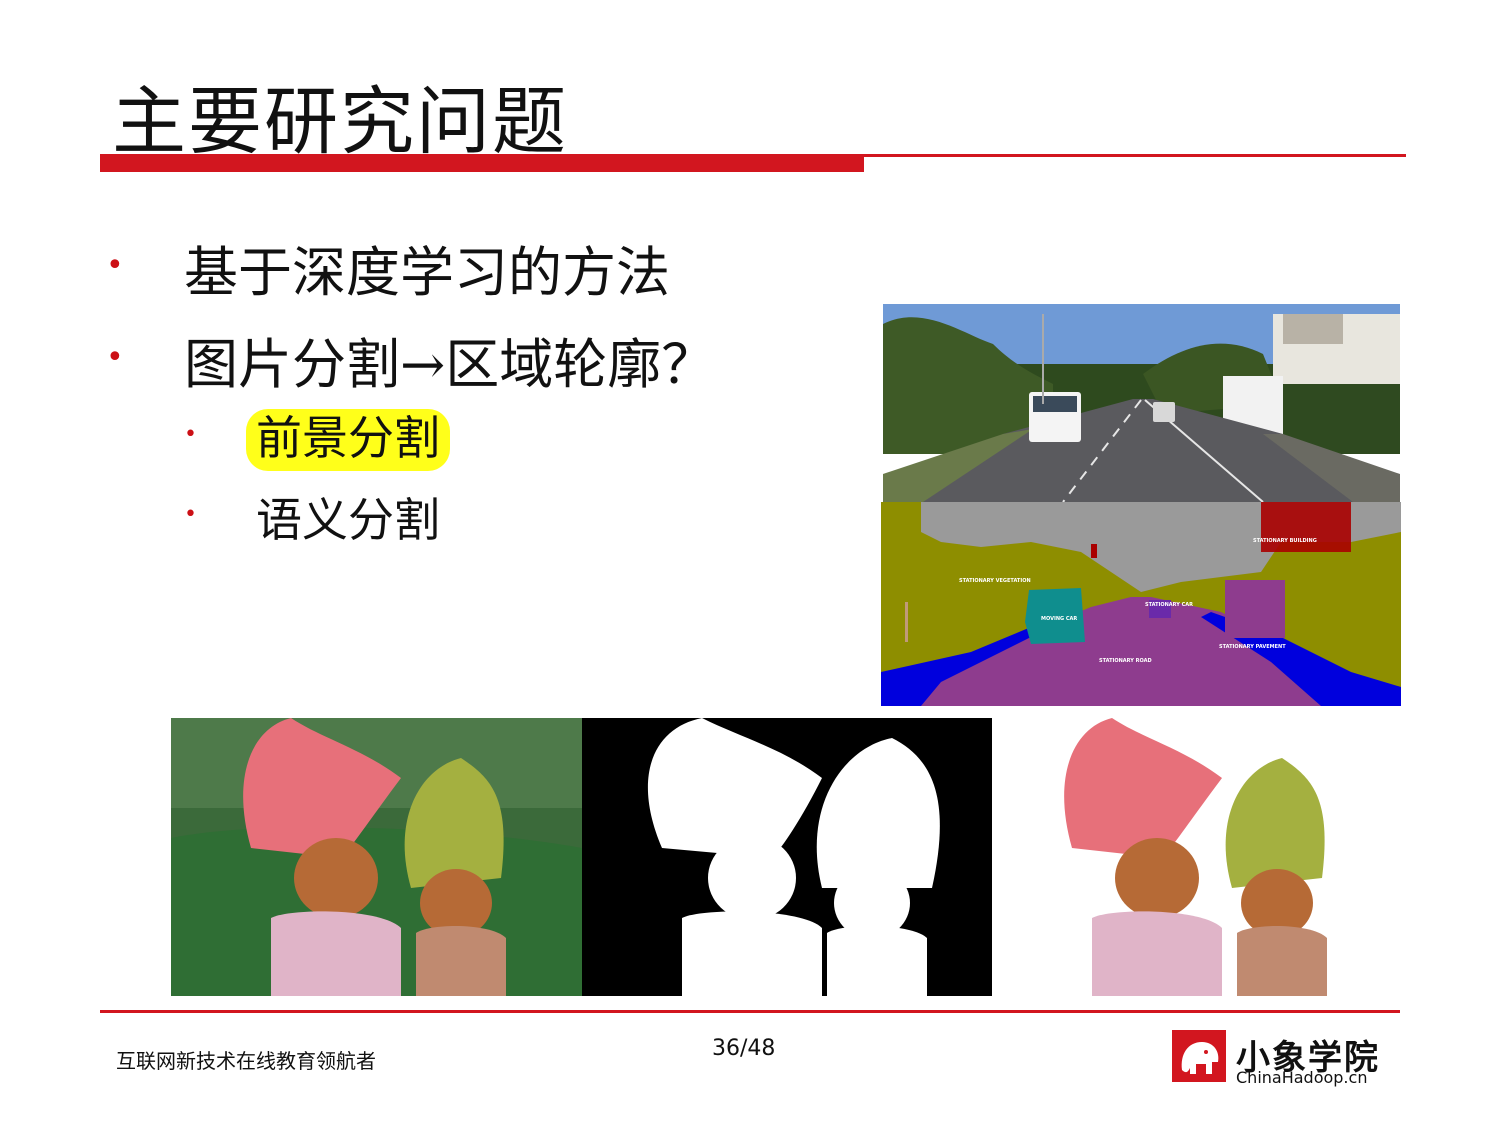 The width and height of the screenshot is (1500, 1125). I want to click on label-stationary-pavement: STATIONARY PAVEMENT, so click(1252, 647).